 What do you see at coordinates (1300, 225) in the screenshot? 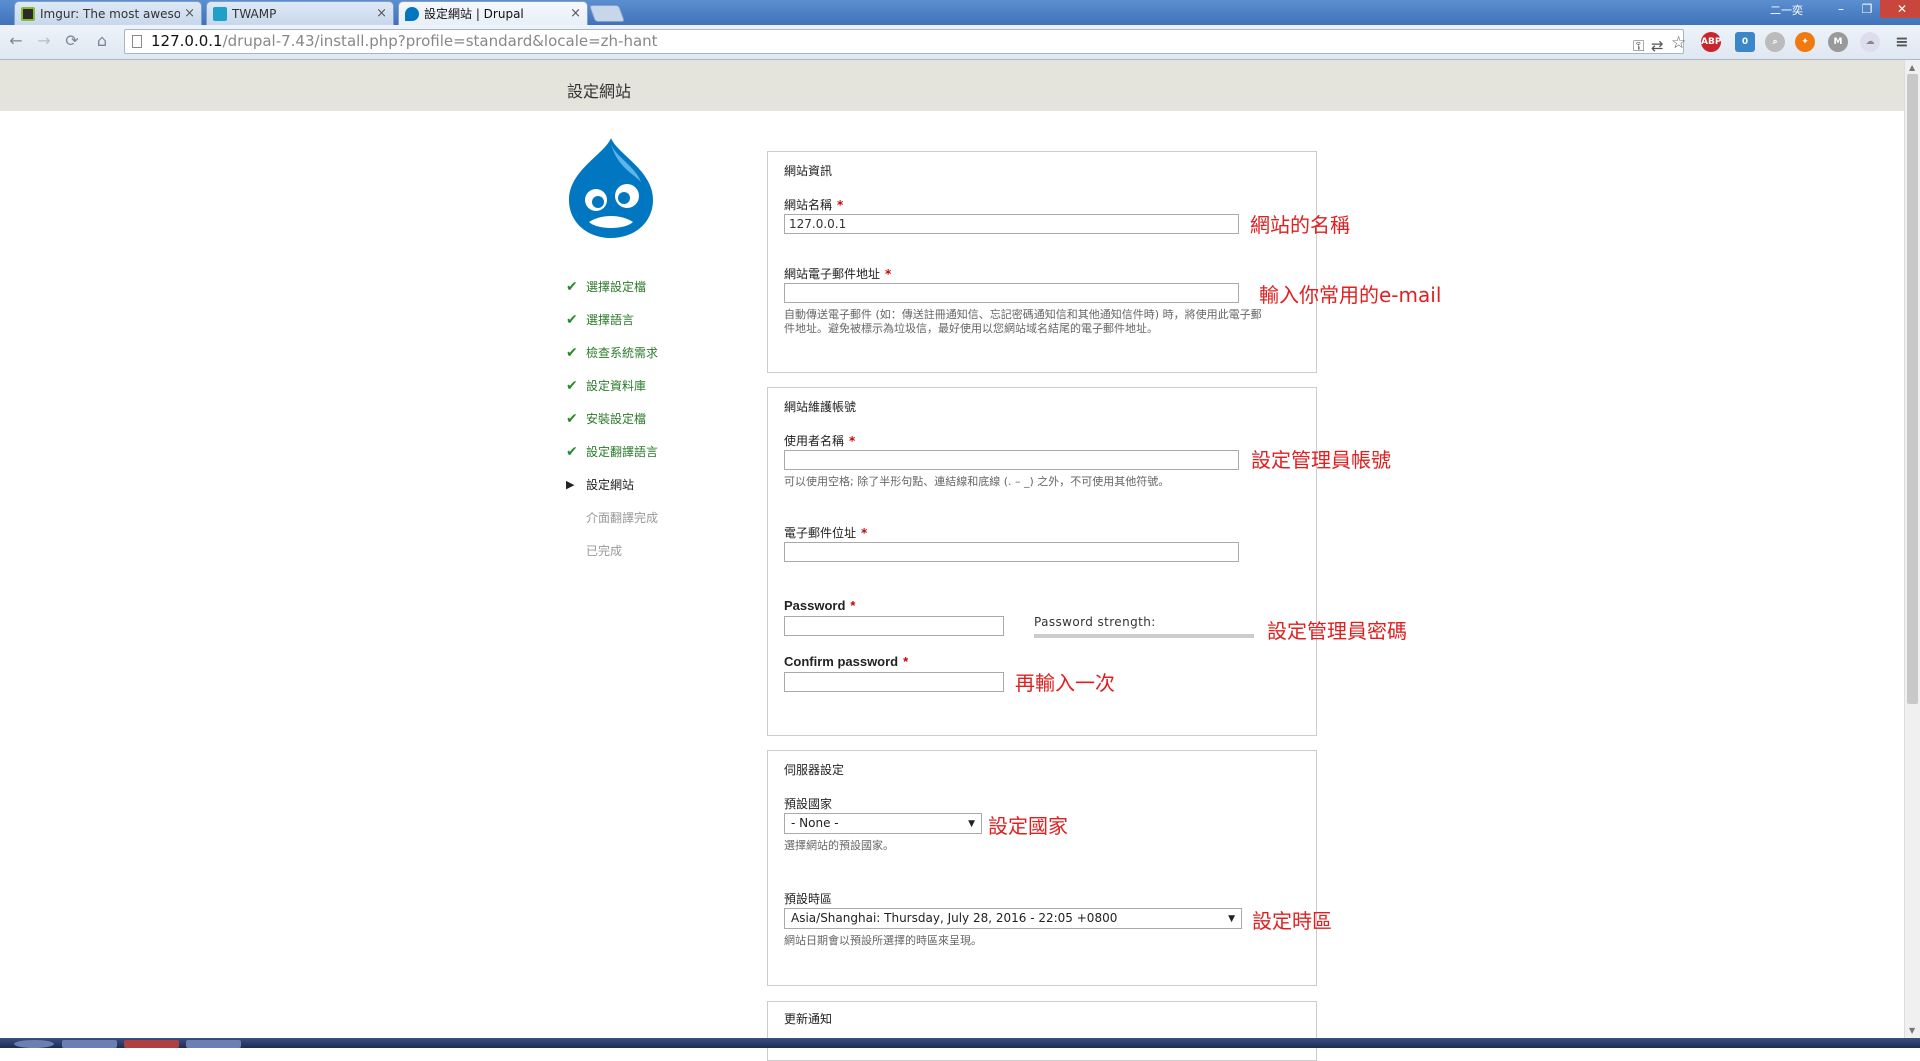
I see `annotation-site-name: 網站的名稱` at bounding box center [1300, 225].